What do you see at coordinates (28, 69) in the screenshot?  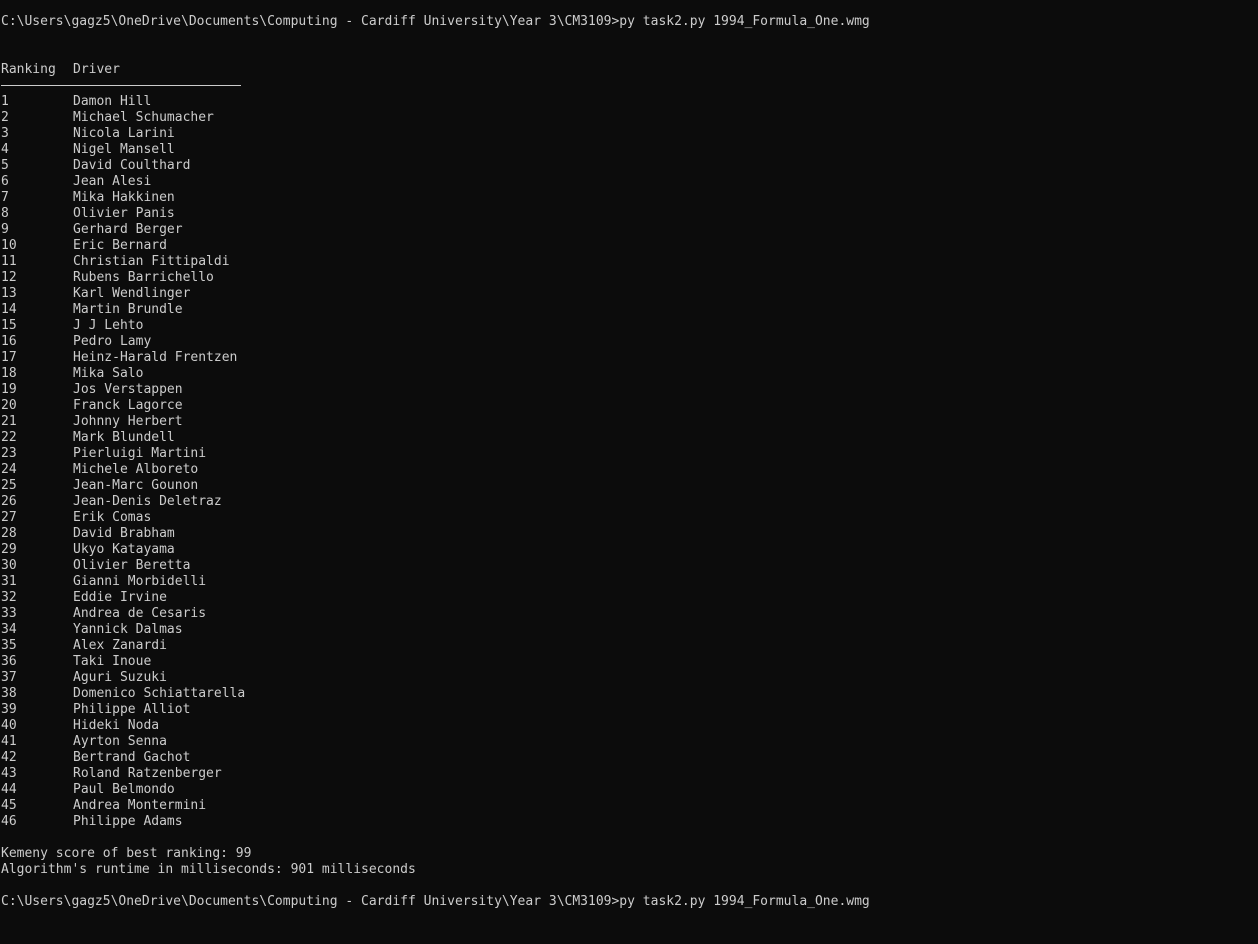 I see `ranking-header: Ranking` at bounding box center [28, 69].